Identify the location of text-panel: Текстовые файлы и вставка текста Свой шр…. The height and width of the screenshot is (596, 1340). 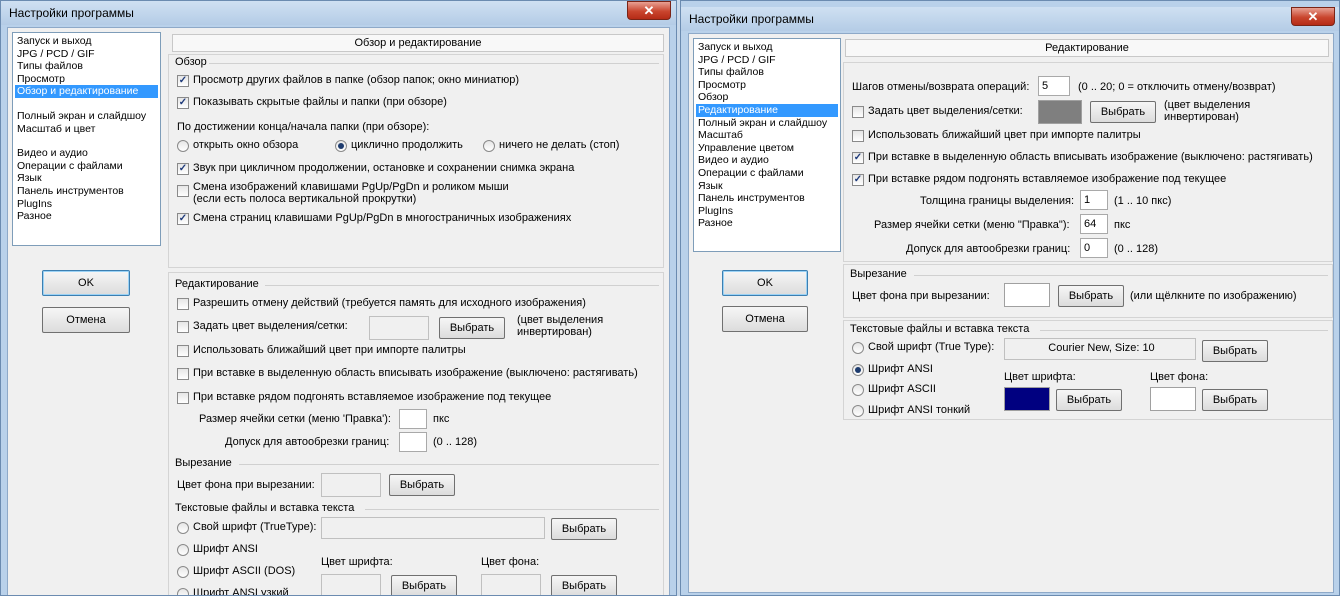
(1088, 370).